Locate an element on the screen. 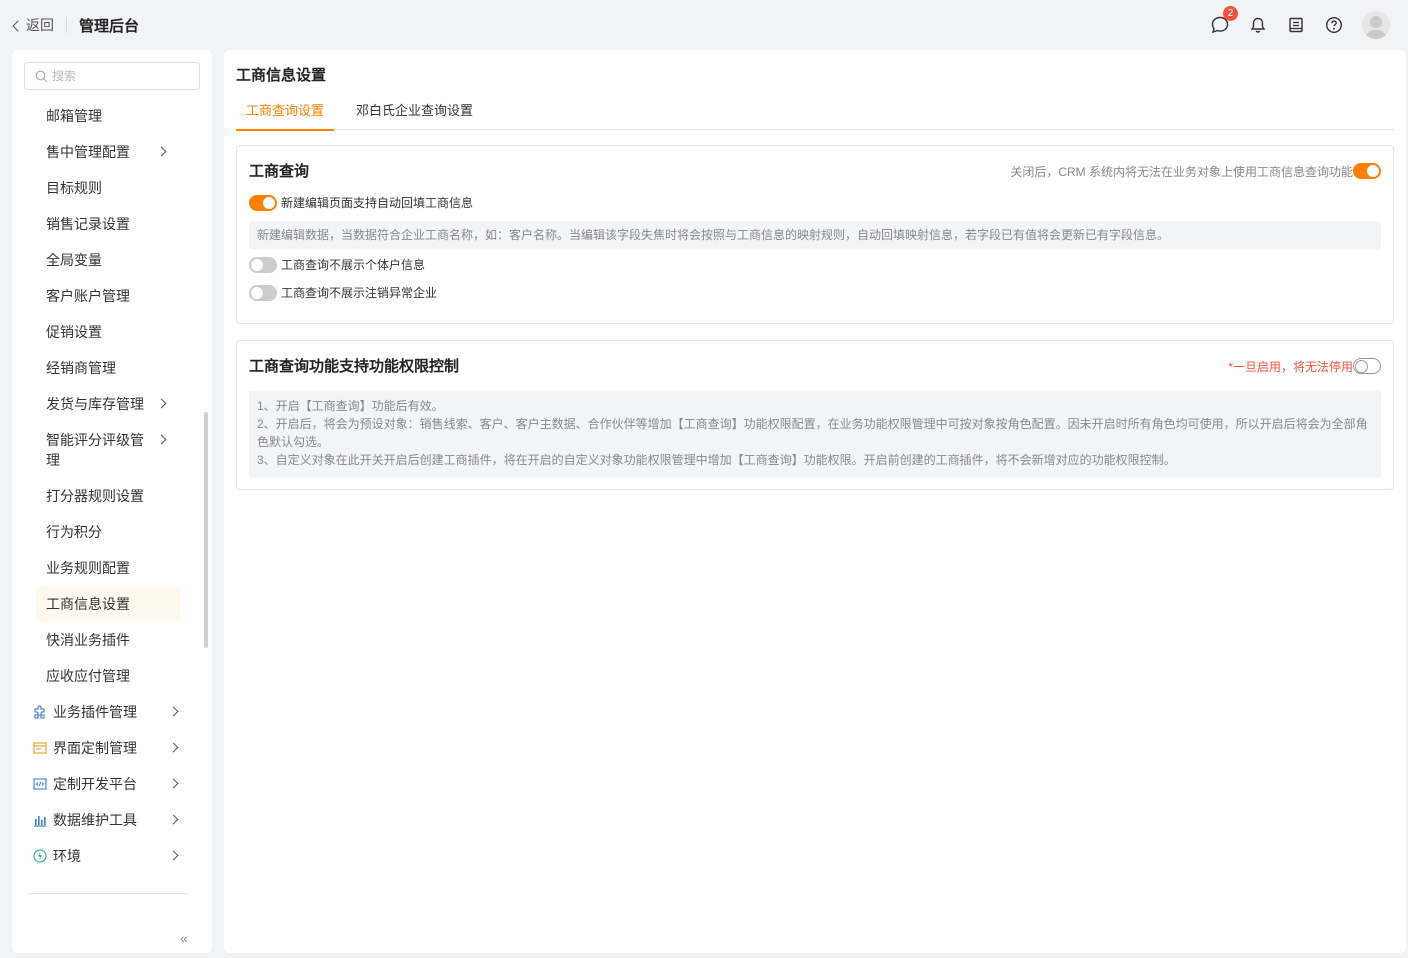 The image size is (1408, 958). avatar is located at coordinates (1376, 25).